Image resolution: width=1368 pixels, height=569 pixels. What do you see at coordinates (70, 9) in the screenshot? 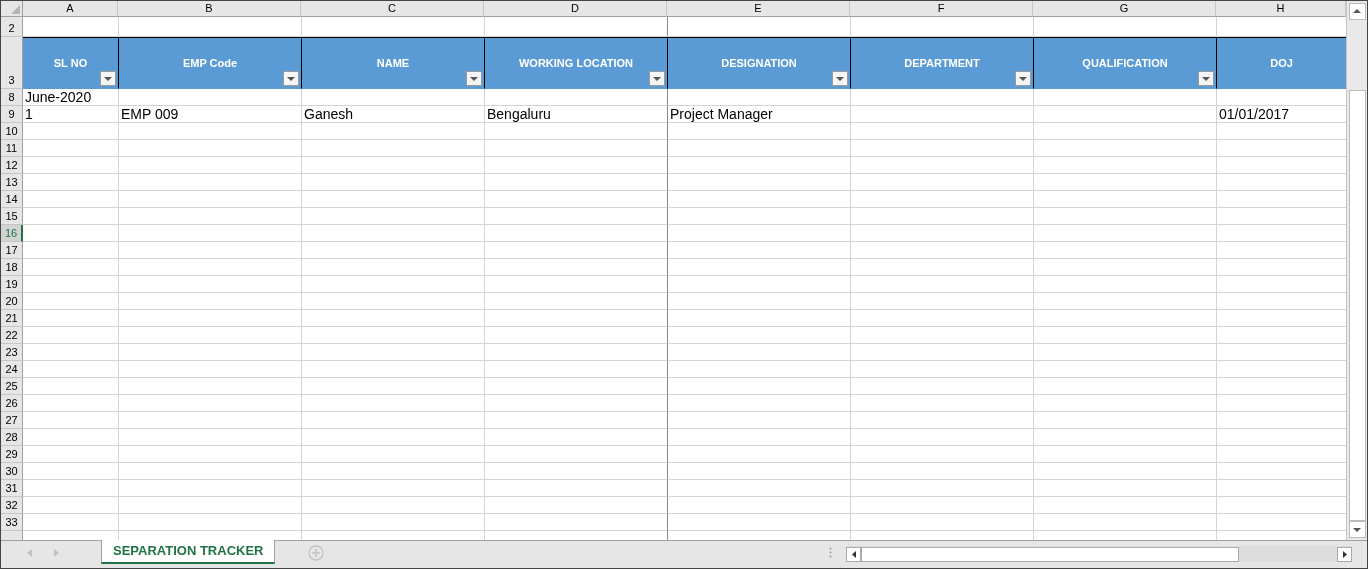
I see `column-letter: A` at bounding box center [70, 9].